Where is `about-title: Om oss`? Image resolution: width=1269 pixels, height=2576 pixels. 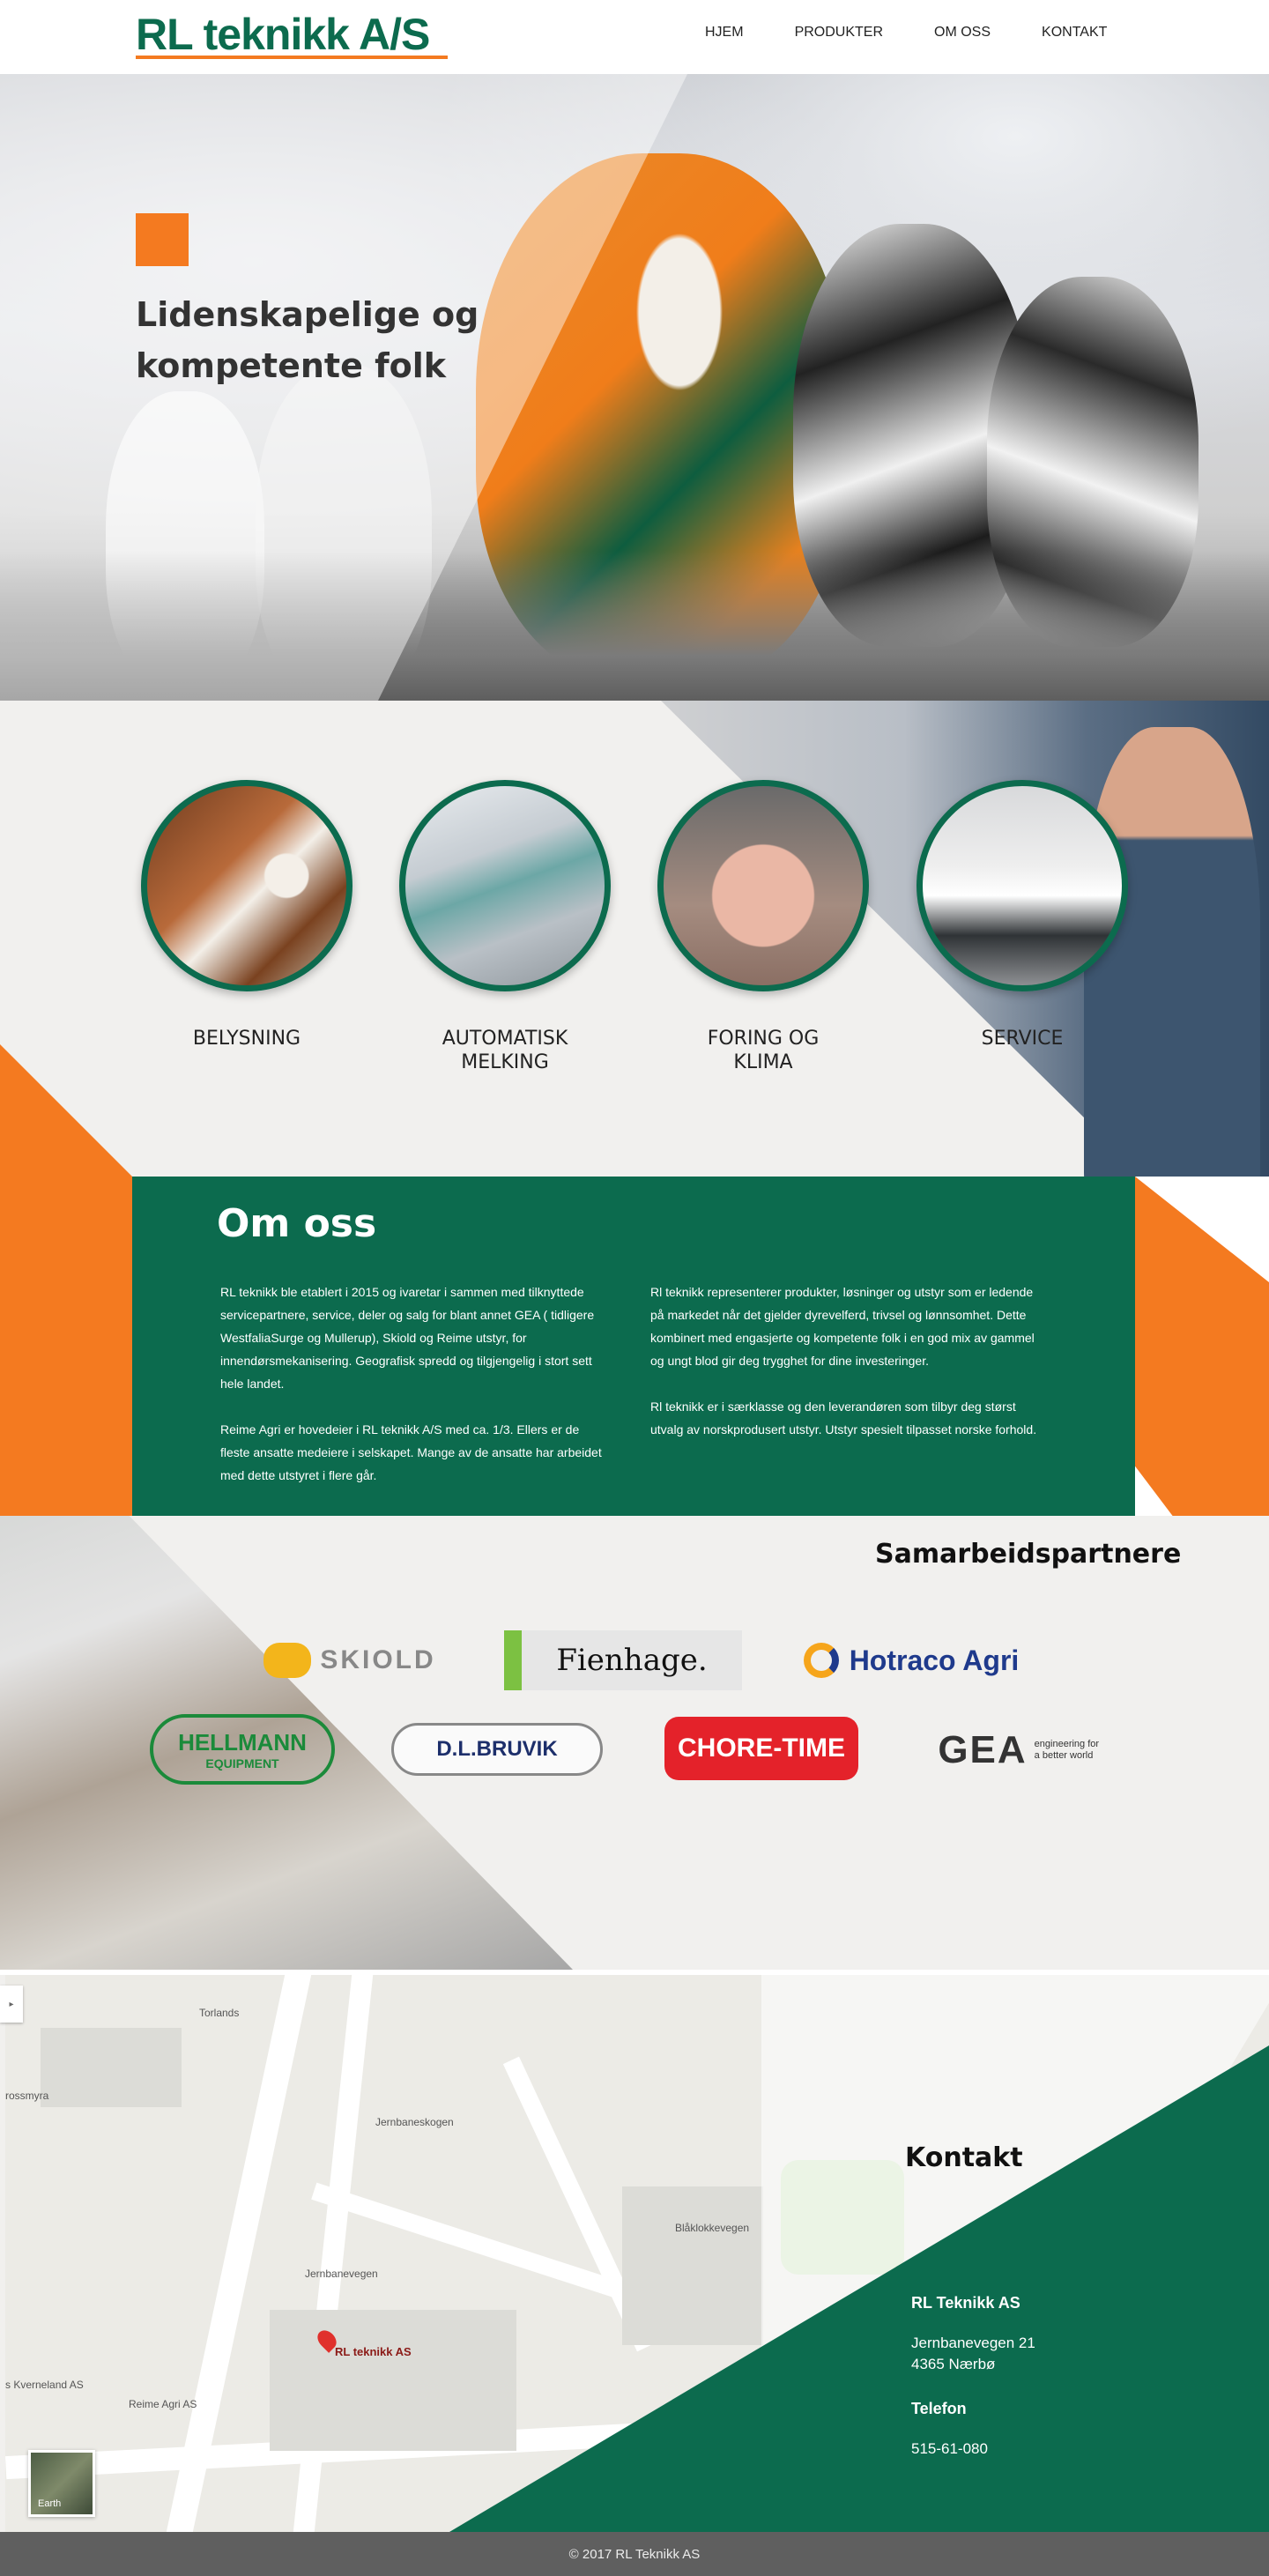 about-title: Om oss is located at coordinates (297, 1223).